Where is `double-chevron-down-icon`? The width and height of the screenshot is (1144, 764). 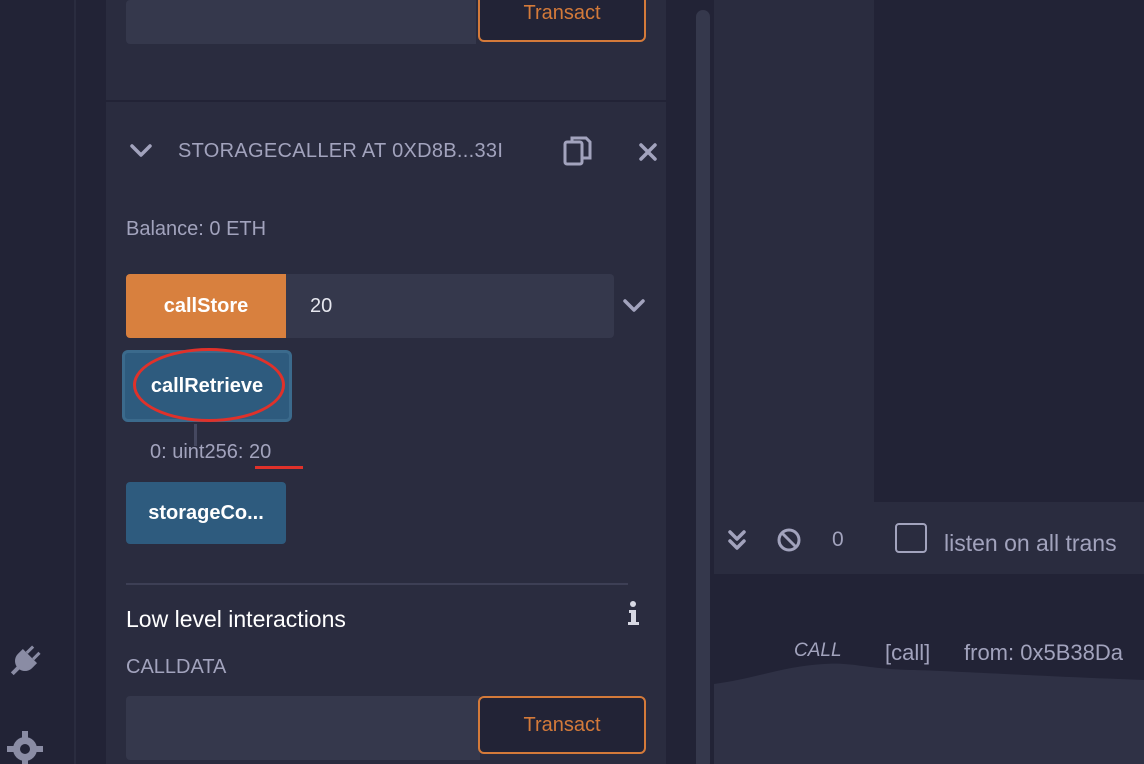
double-chevron-down-icon is located at coordinates (737, 542).